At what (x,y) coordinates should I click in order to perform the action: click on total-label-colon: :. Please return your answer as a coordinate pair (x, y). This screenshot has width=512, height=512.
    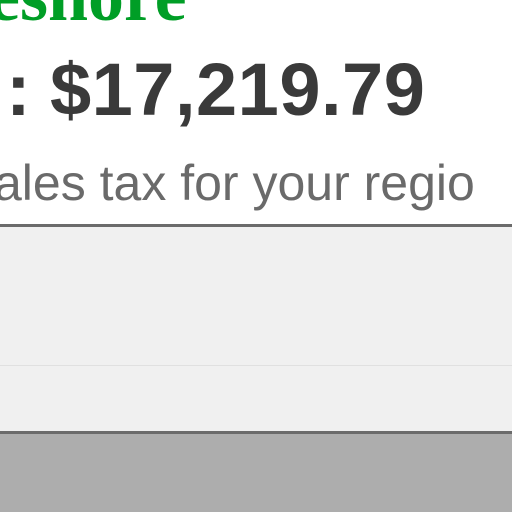
    Looking at the image, I should click on (18, 90).